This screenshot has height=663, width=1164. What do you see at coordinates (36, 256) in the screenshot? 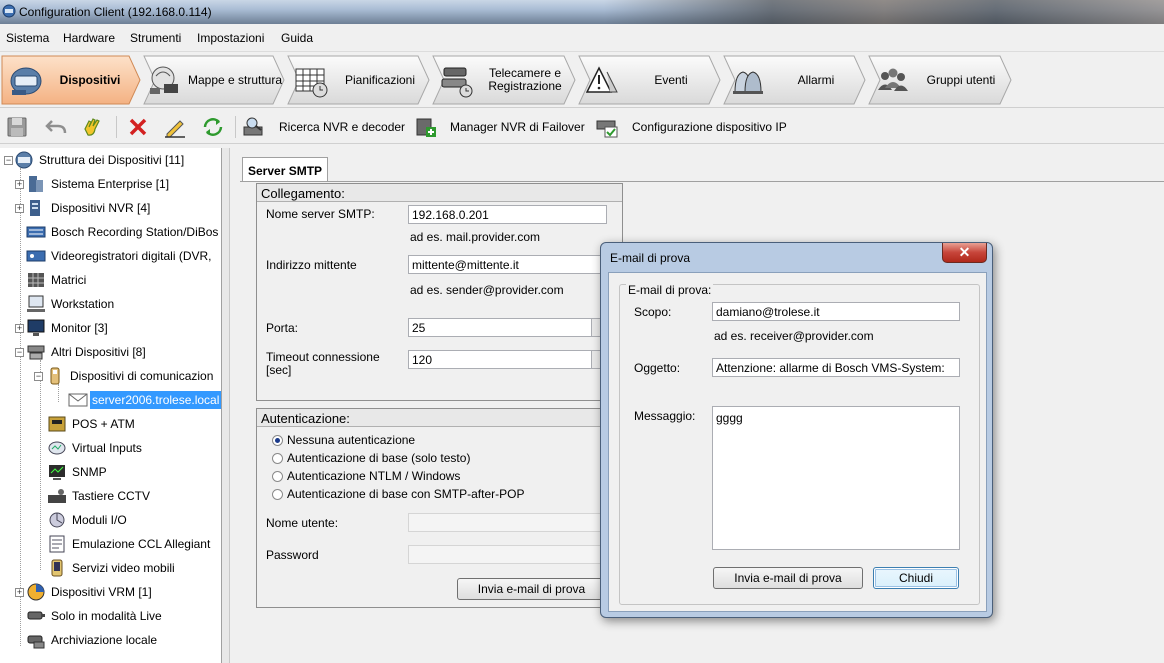
I see `dvr-icon` at bounding box center [36, 256].